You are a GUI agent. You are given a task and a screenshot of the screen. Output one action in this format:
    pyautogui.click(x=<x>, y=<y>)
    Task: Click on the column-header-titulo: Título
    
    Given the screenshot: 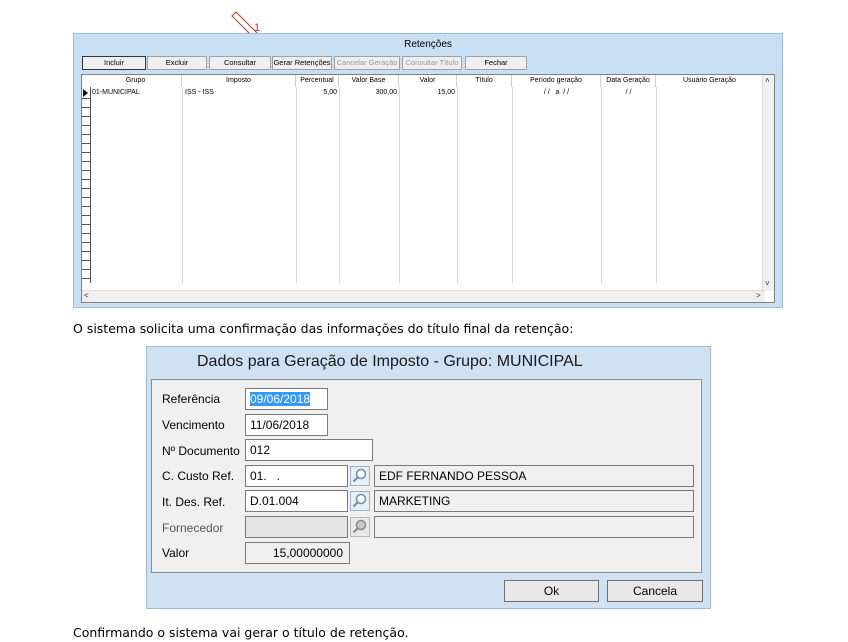 What is the action you would take?
    pyautogui.click(x=484, y=81)
    